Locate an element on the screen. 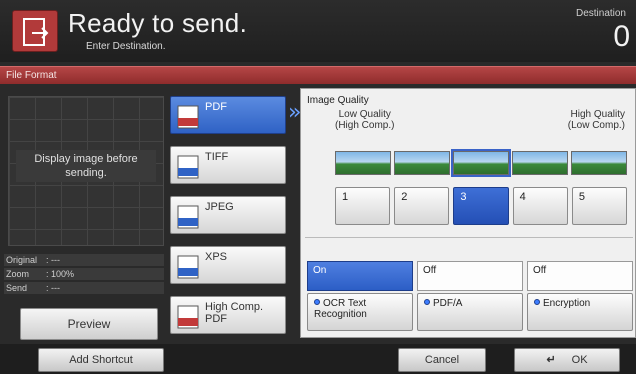 This screenshot has width=636, height=374. format-xps-button: XPS is located at coordinates (228, 265).